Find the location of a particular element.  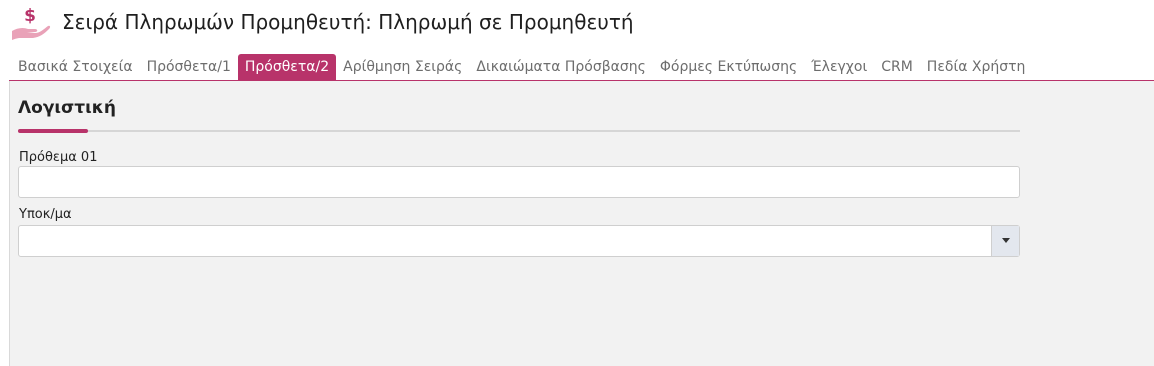

prefix-input is located at coordinates (519, 182).